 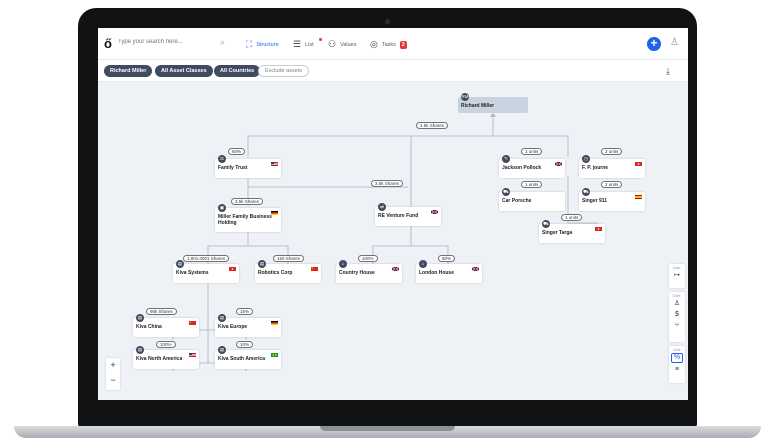 I want to click on percent-icon: %, so click(x=677, y=358).